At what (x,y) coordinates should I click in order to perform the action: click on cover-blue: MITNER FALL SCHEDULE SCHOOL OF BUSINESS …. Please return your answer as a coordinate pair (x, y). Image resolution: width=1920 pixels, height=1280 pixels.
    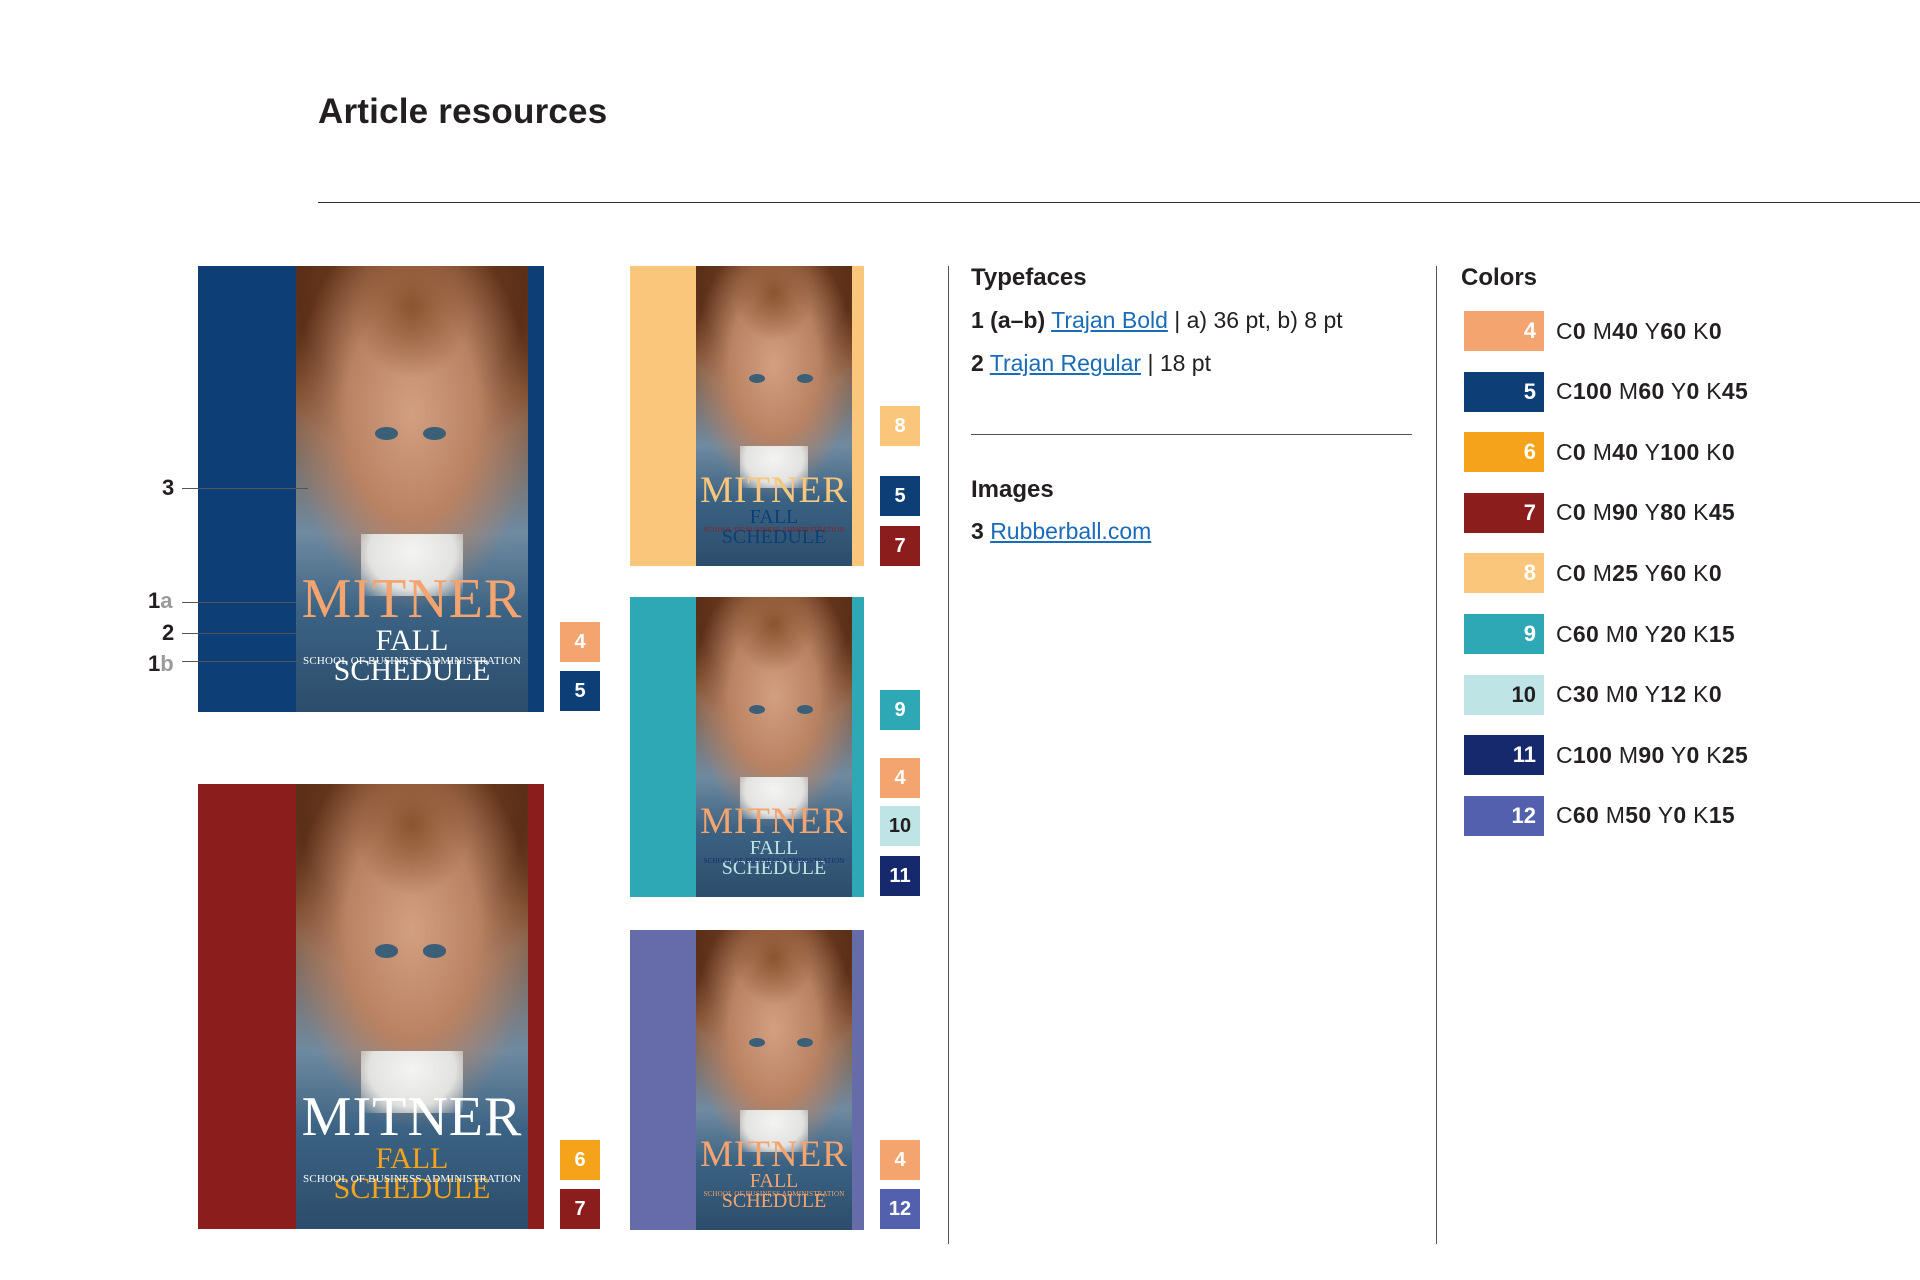
    Looking at the image, I should click on (371, 489).